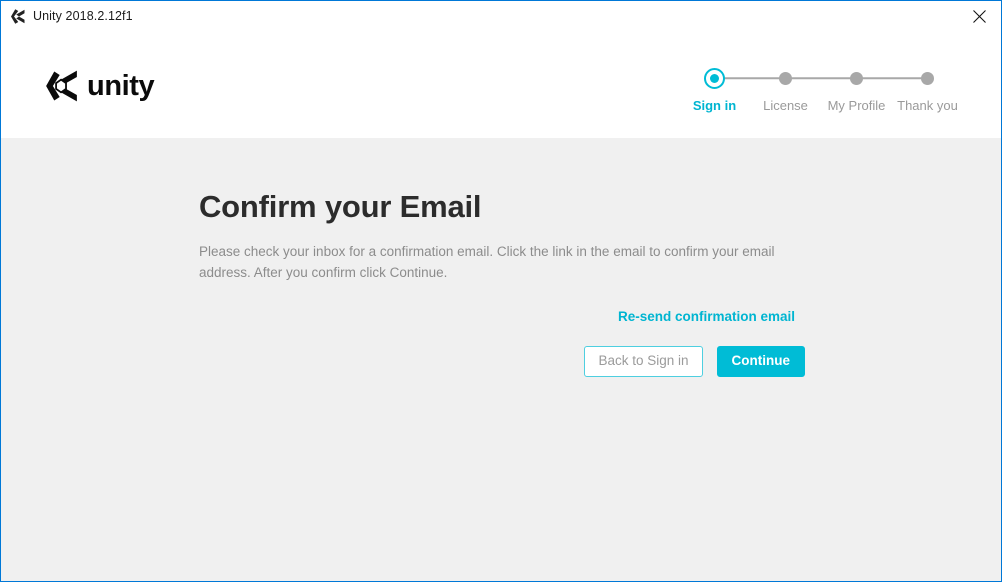  What do you see at coordinates (61, 86) in the screenshot?
I see `unity-cube-icon` at bounding box center [61, 86].